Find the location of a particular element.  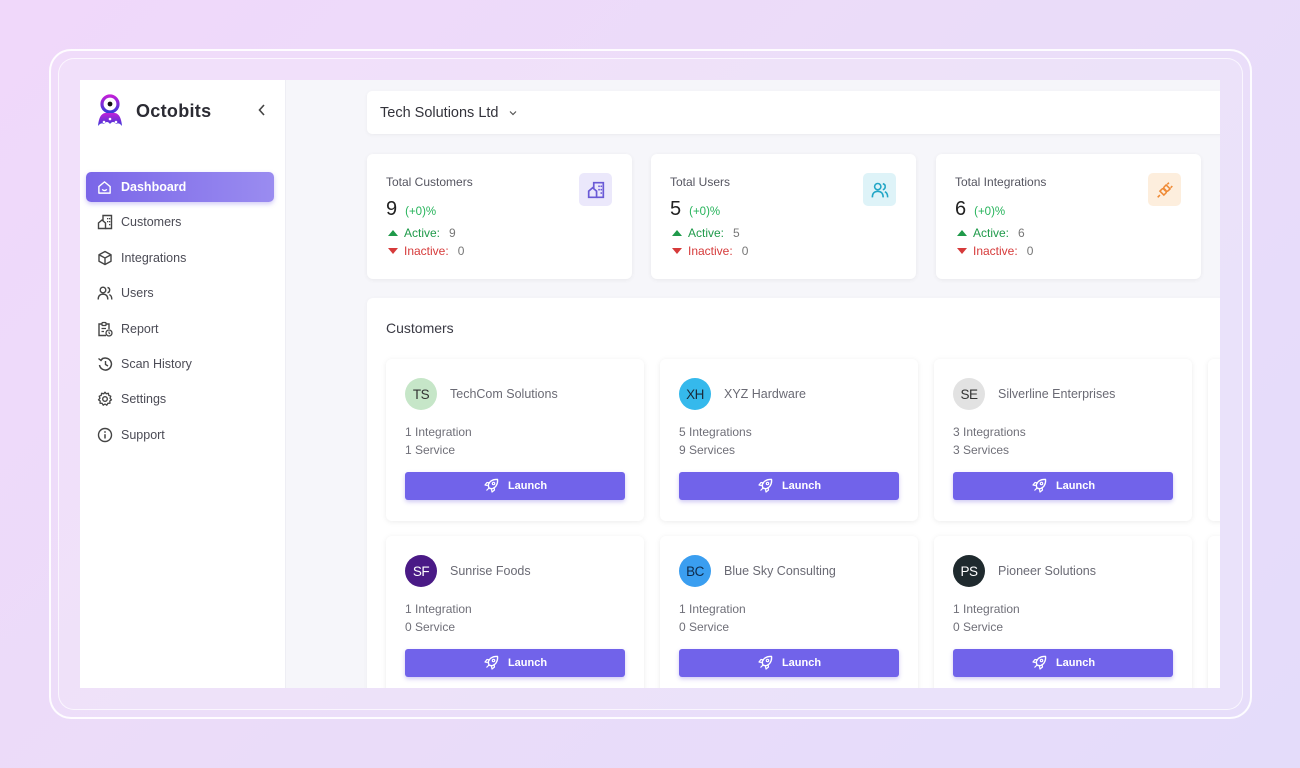

stat-value: 9 is located at coordinates (392, 209).